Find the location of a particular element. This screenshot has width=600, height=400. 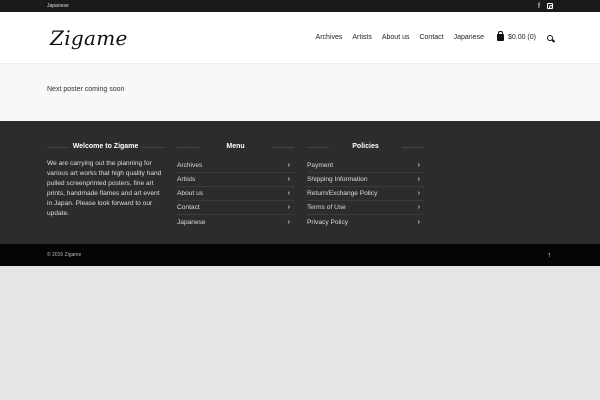

facebook-icon: f is located at coordinates (539, 6).